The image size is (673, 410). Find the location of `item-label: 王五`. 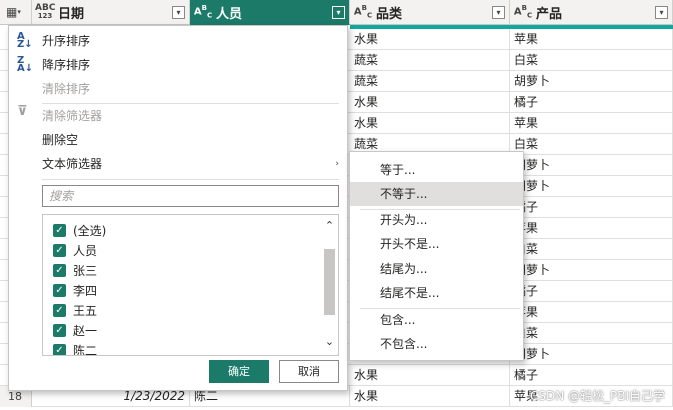

item-label: 王五 is located at coordinates (85, 311).